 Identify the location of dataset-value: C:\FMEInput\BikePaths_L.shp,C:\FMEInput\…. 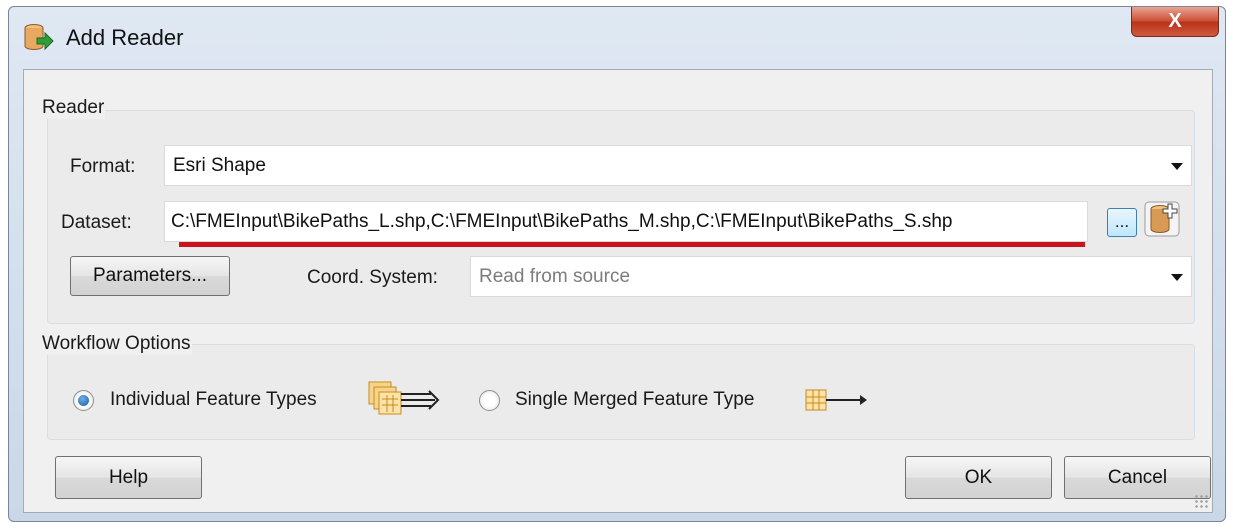
(562, 221).